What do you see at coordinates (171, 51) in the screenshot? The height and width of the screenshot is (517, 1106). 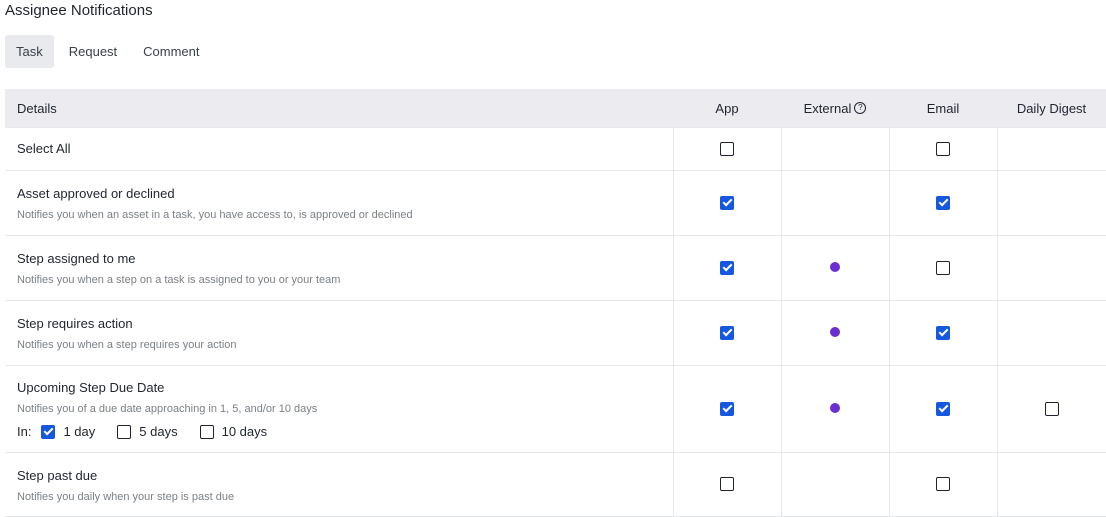 I see `tab-comment: Comment` at bounding box center [171, 51].